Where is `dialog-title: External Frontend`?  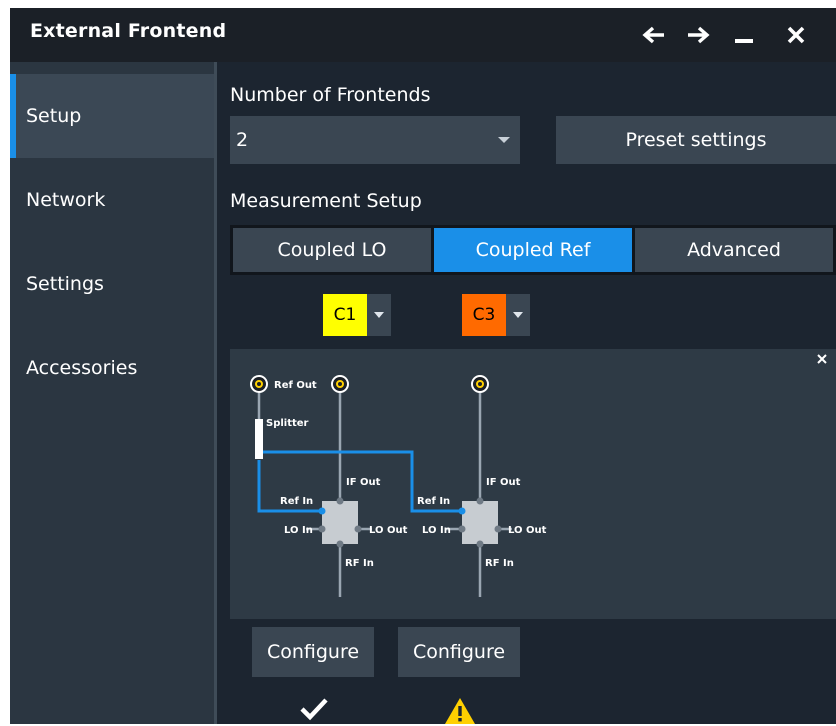 dialog-title: External Frontend is located at coordinates (128, 31).